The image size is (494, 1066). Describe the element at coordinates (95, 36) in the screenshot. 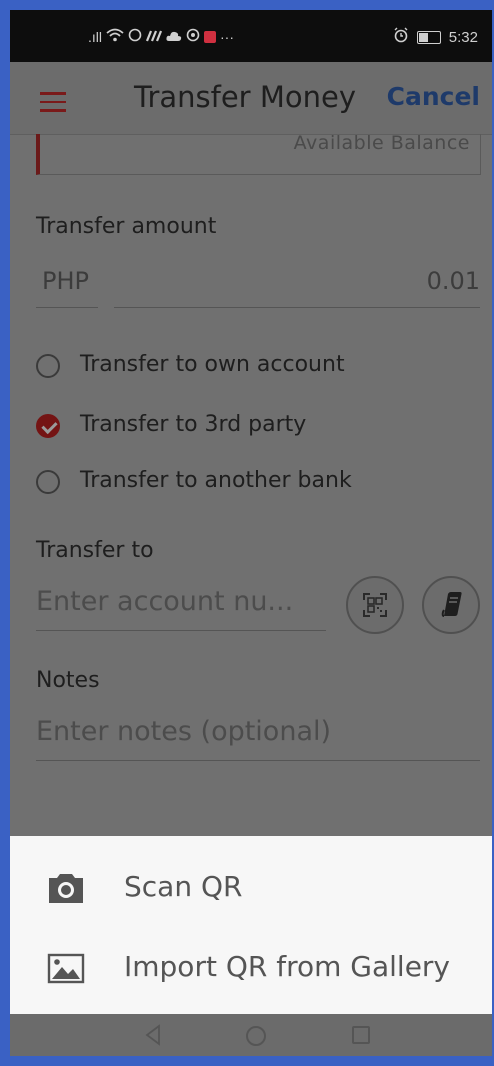

I see `signal-icon: .ıll` at that location.